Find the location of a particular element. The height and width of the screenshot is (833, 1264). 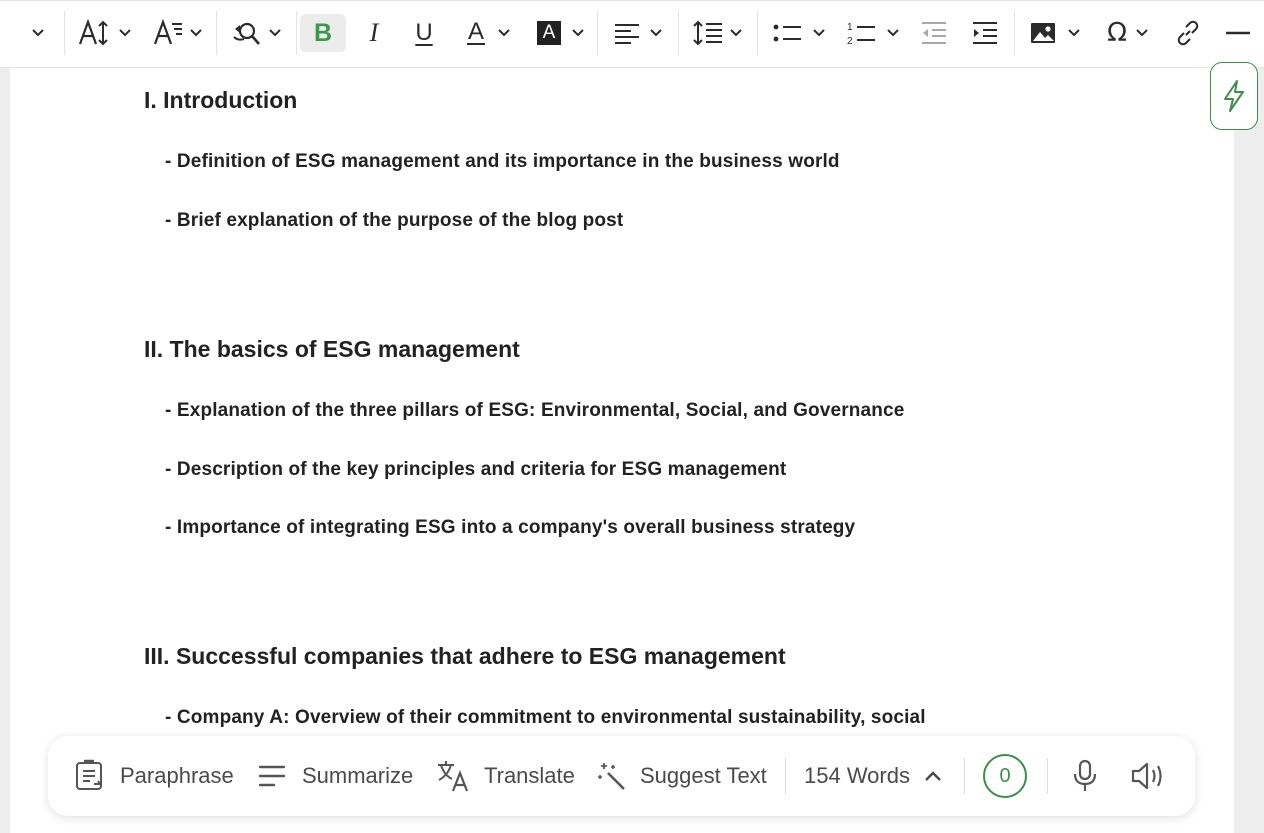

align-button is located at coordinates (638, 33).